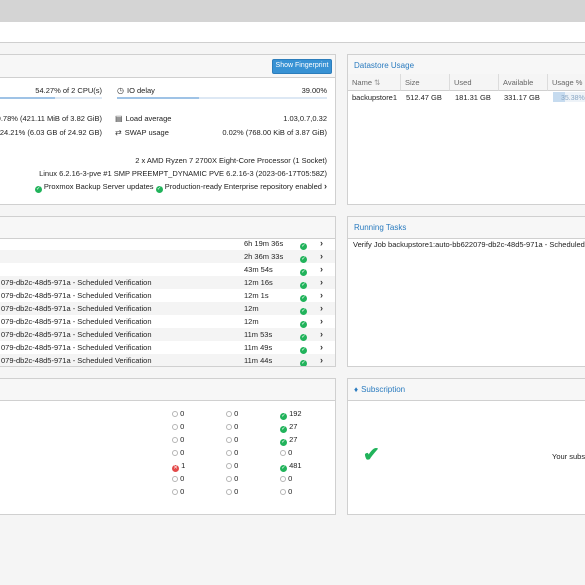 The image size is (585, 585). What do you see at coordinates (566, 82) in the screenshot?
I see `column-header-usage: Usage %` at bounding box center [566, 82].